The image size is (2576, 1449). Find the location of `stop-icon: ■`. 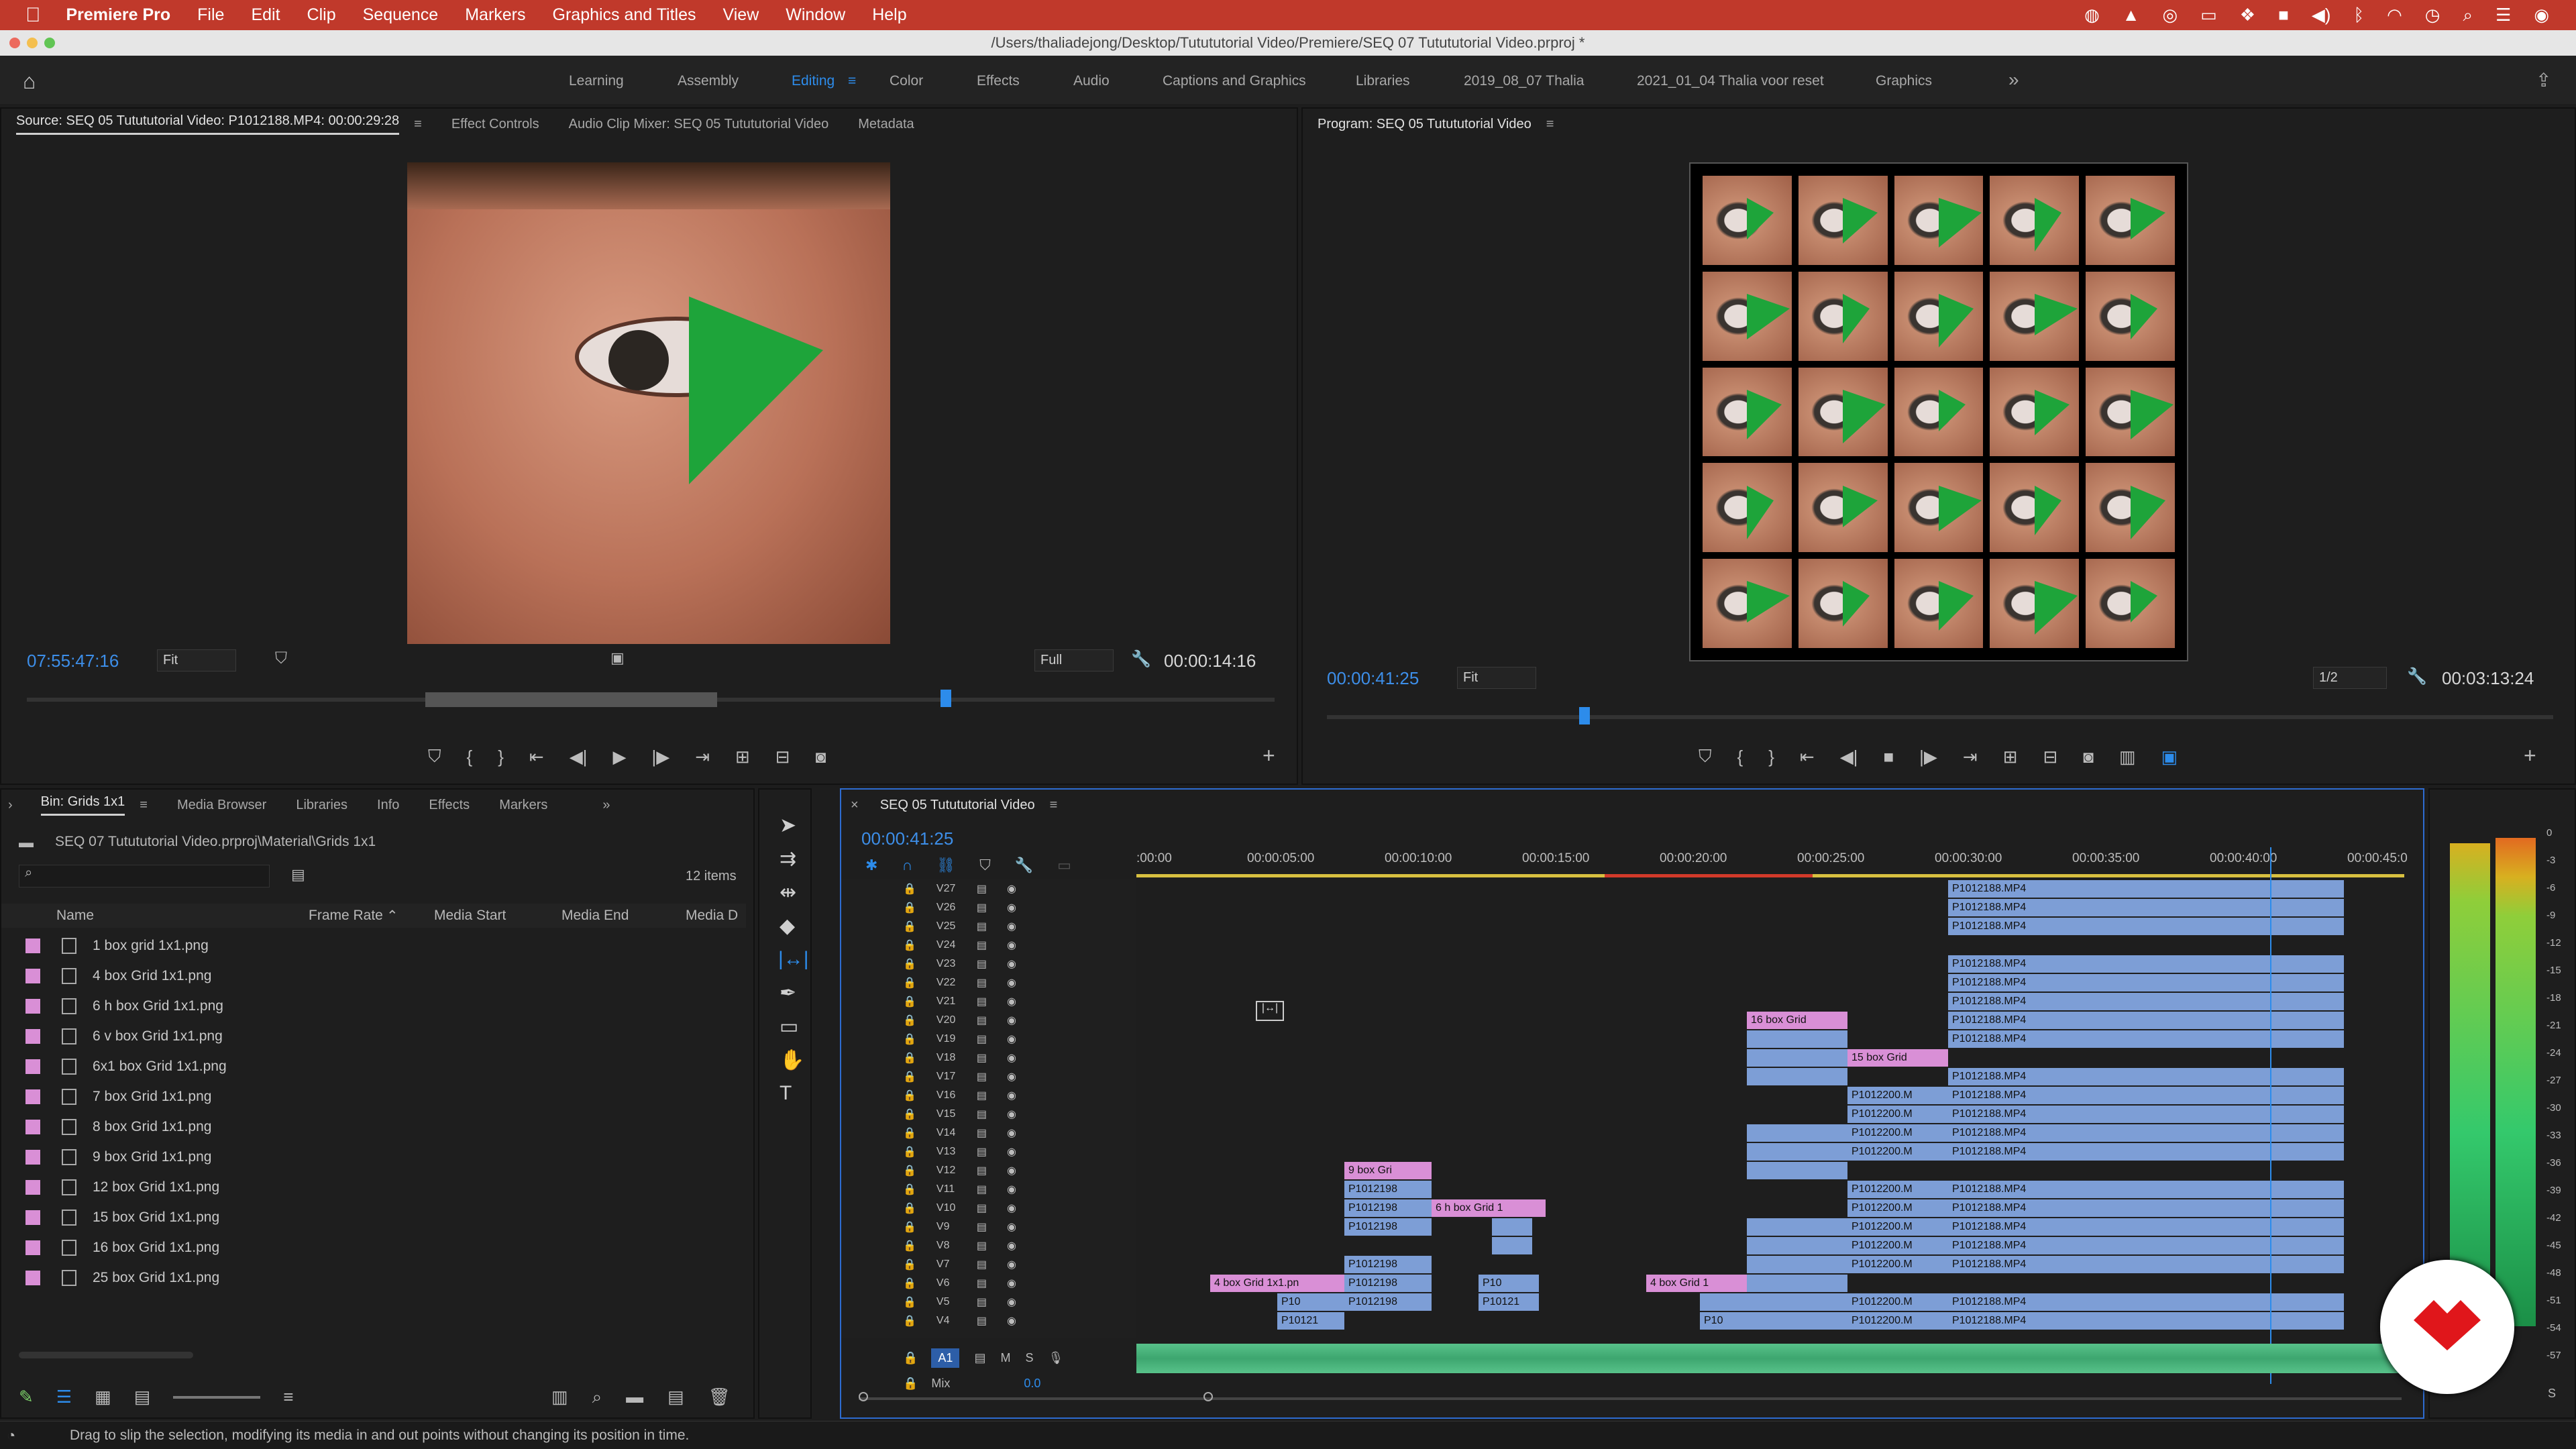

stop-icon: ■ is located at coordinates (1888, 757).